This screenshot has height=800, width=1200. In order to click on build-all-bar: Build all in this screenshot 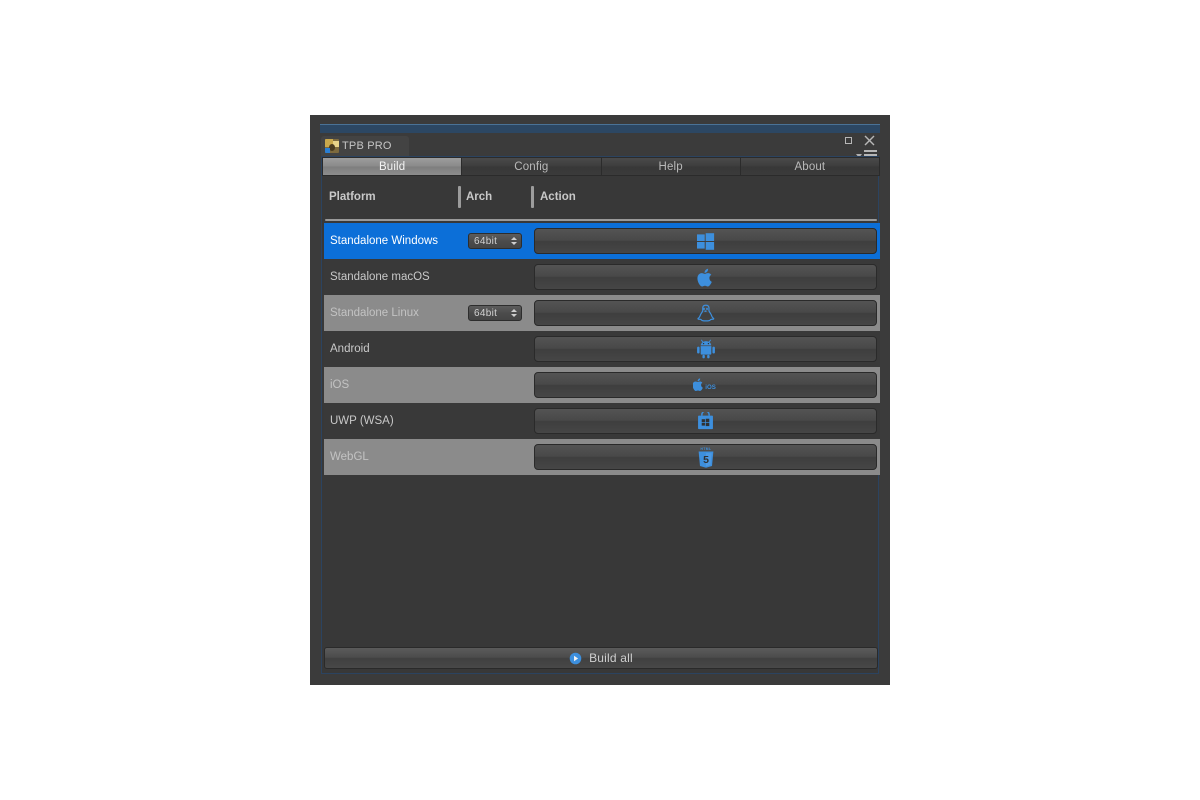, I will do `click(601, 658)`.